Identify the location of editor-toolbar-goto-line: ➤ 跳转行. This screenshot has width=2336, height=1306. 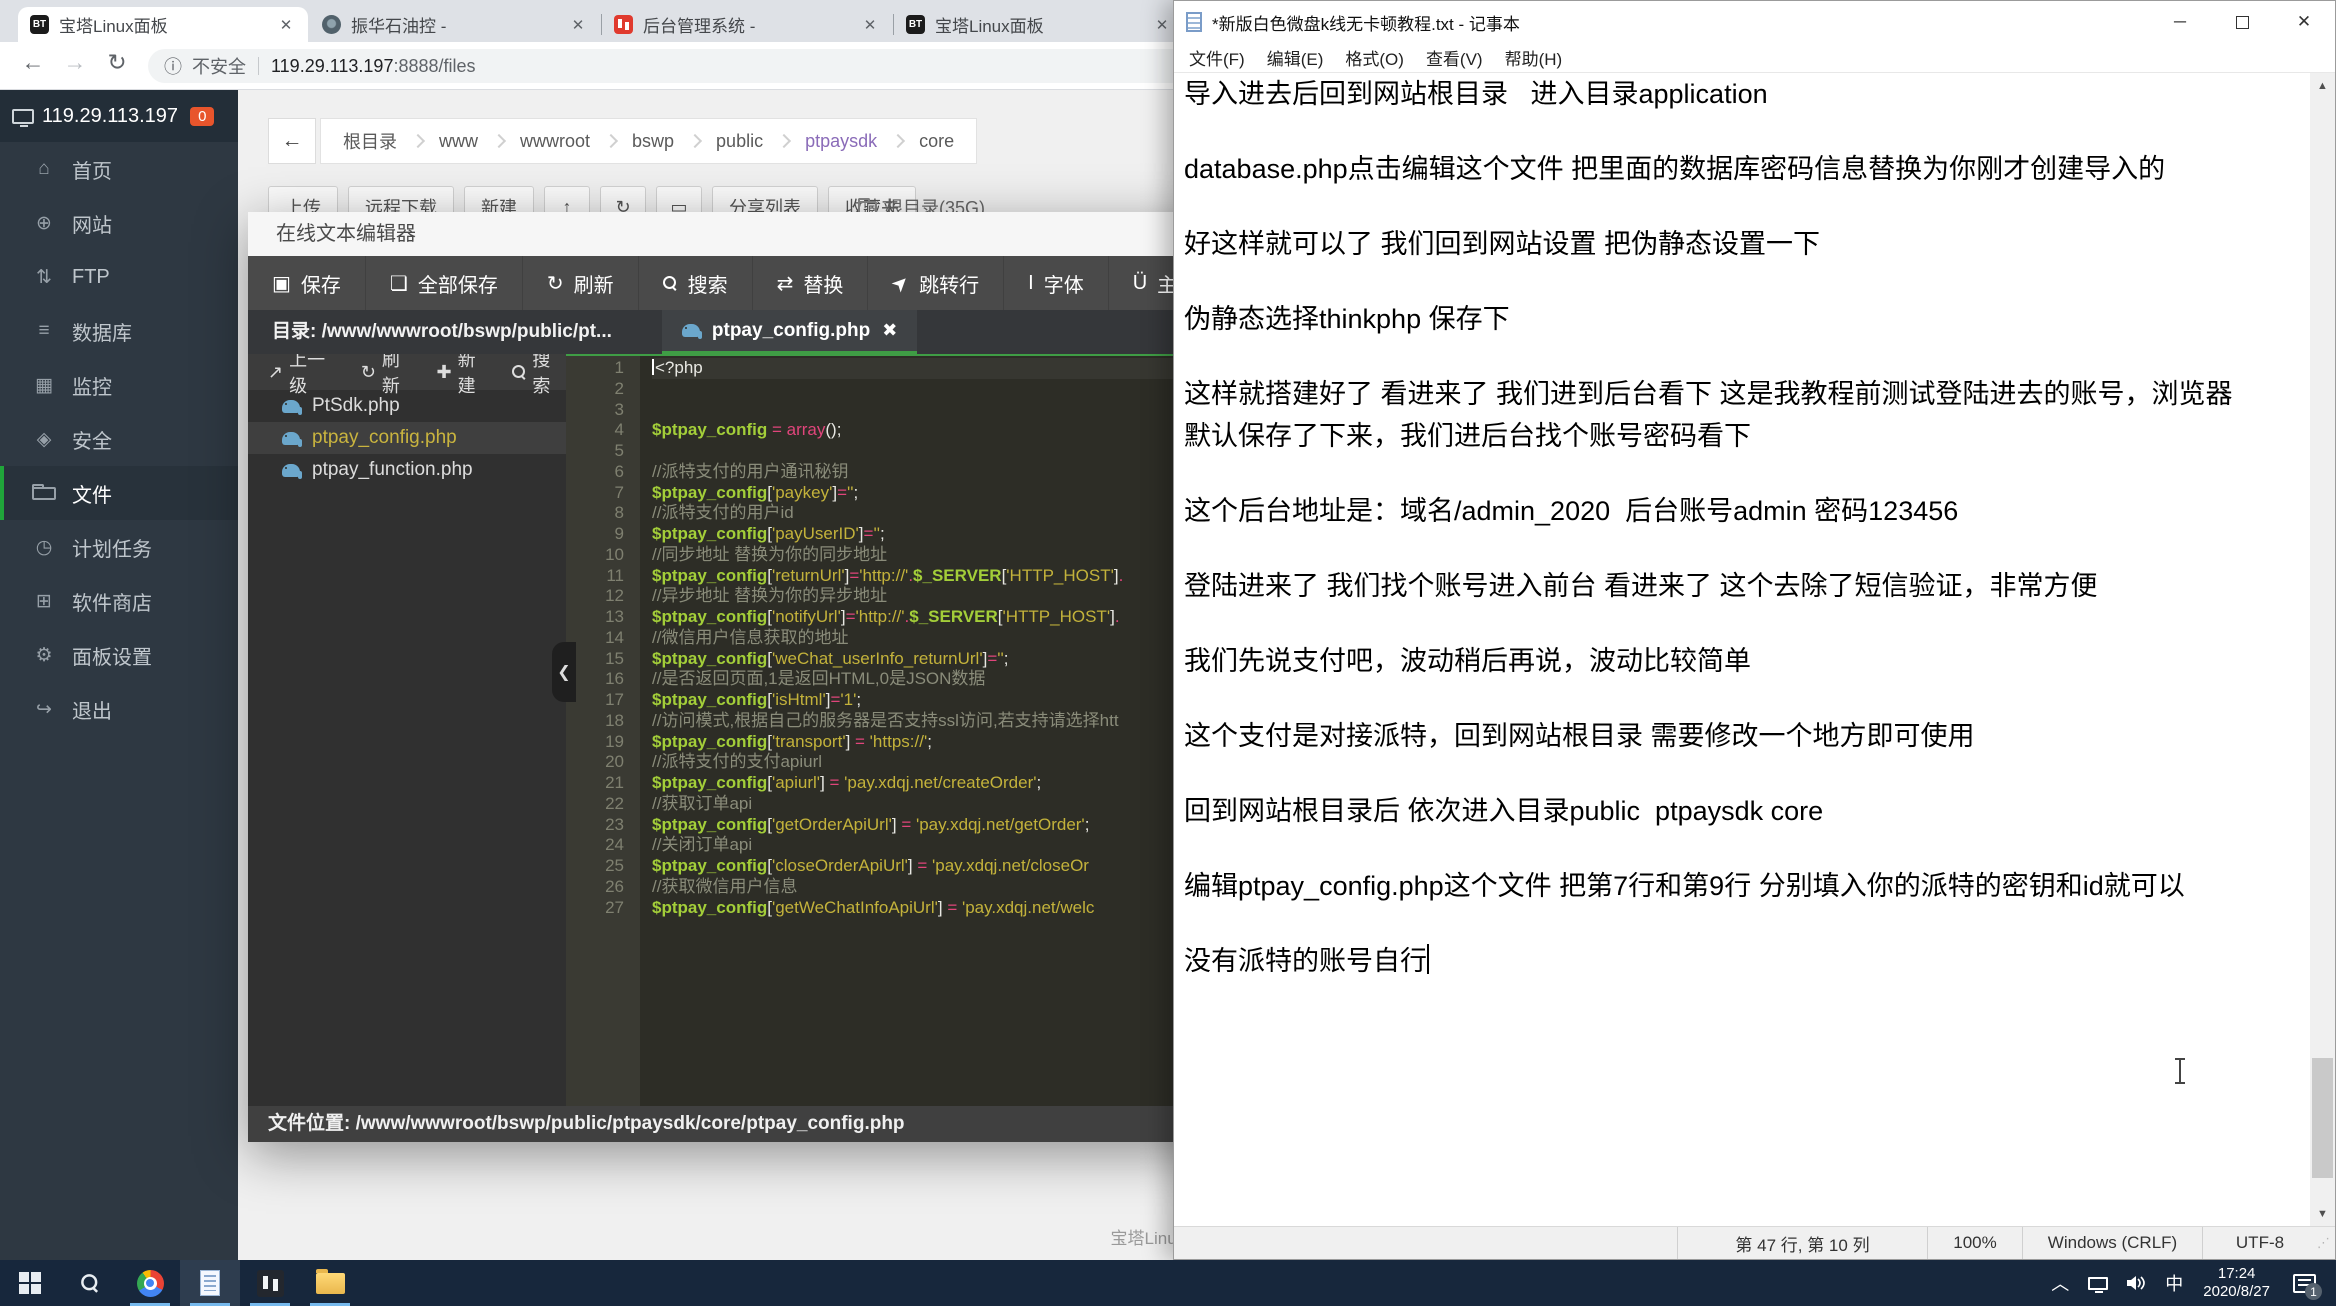
(936, 283).